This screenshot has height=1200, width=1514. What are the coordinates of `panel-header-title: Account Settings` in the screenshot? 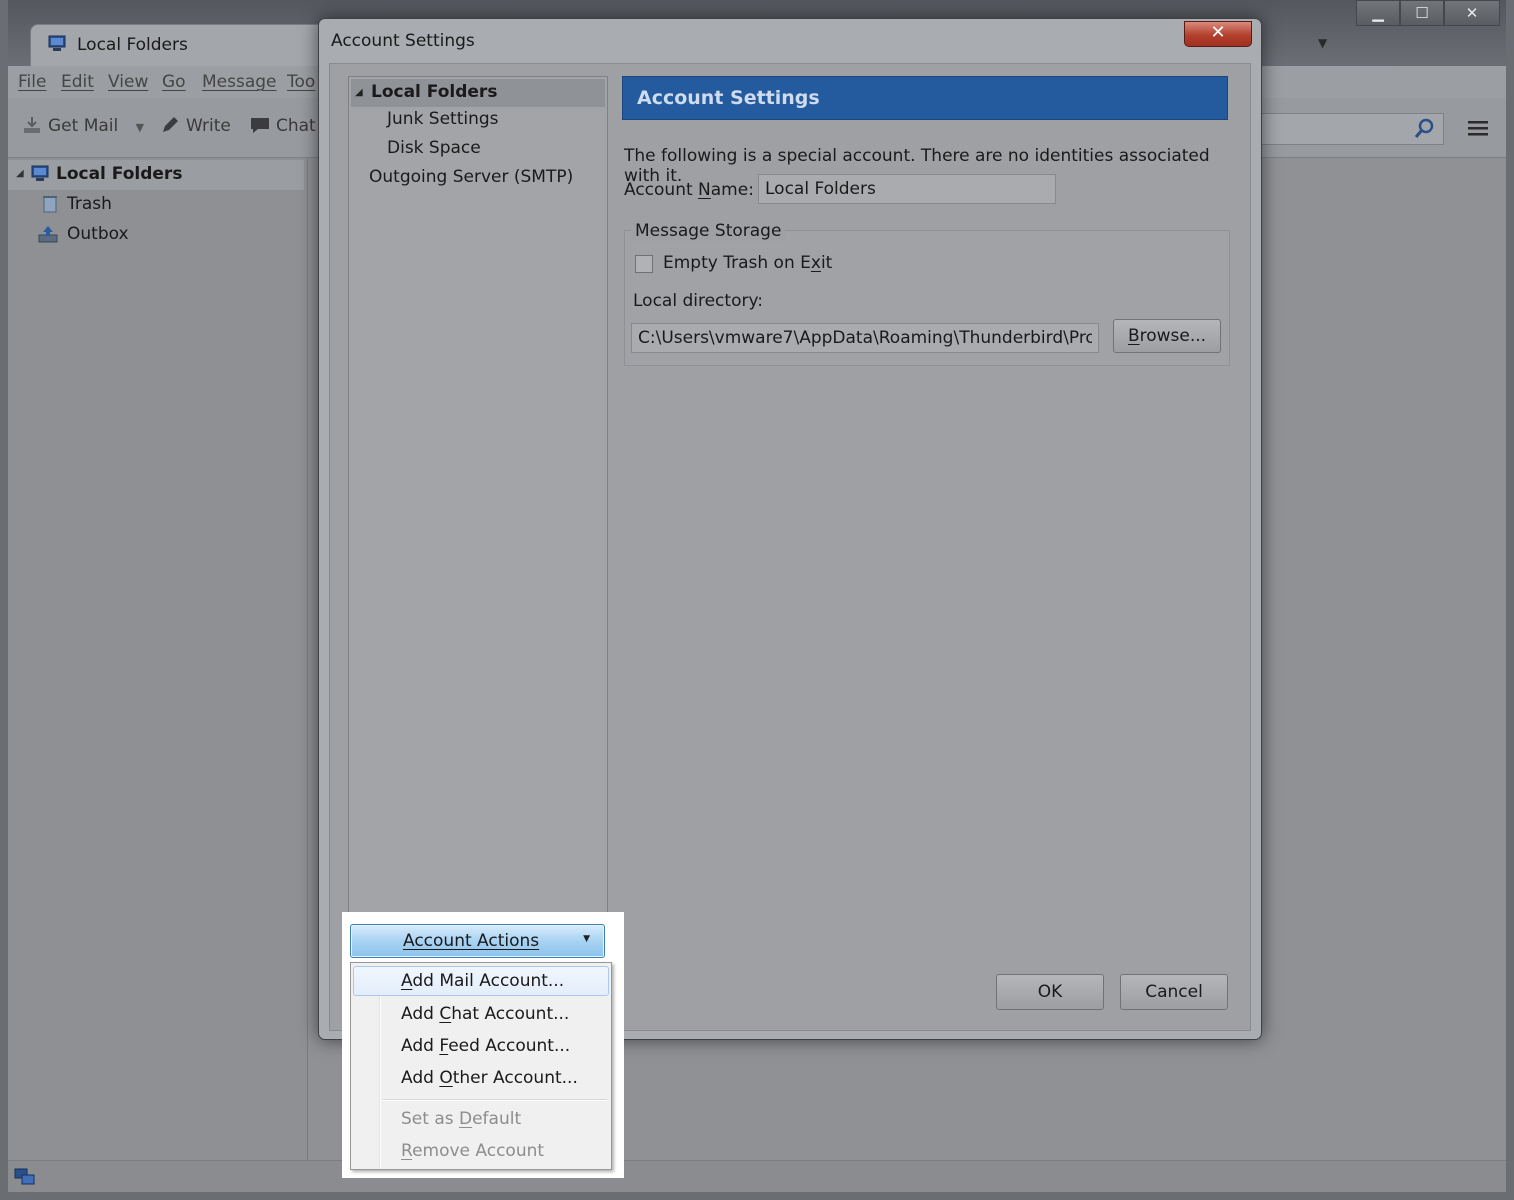 It's located at (728, 98).